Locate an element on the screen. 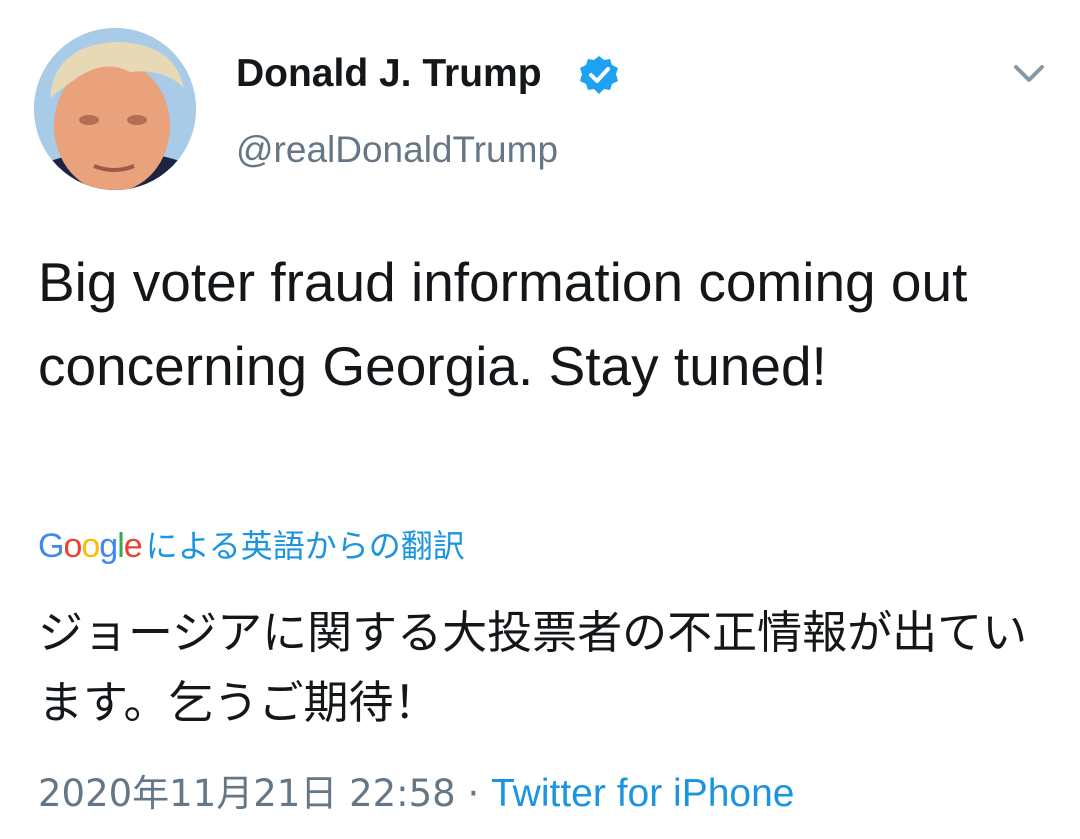 The width and height of the screenshot is (1080, 839). avatar-portrait is located at coordinates (115, 109).